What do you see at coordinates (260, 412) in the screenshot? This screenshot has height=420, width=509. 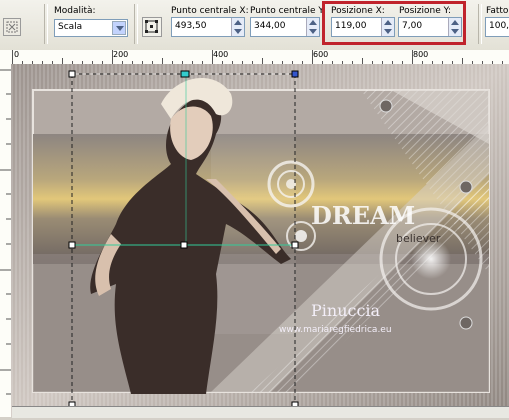 I see `horizontal-scrollbar` at bounding box center [260, 412].